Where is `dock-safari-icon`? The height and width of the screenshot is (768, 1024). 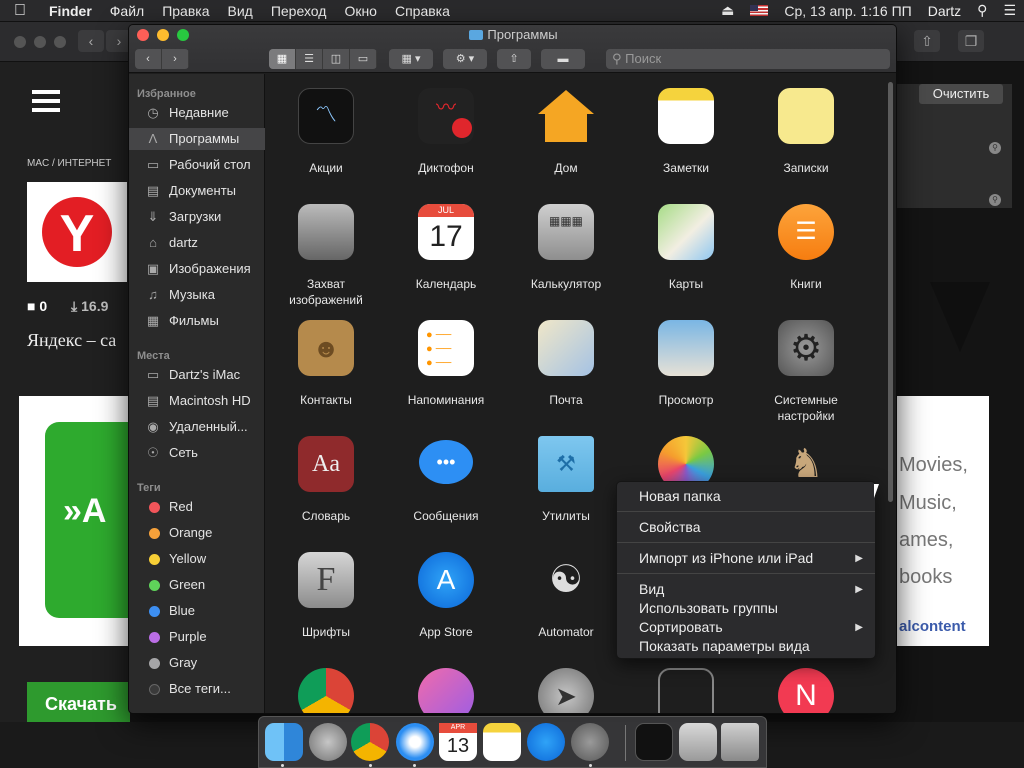
dock-safari-icon is located at coordinates (415, 742).